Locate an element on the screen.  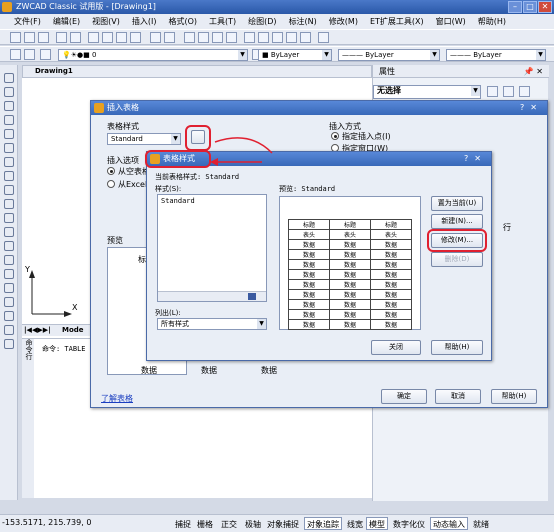
model-toggle: 模型 is located at coordinates (377, 523).